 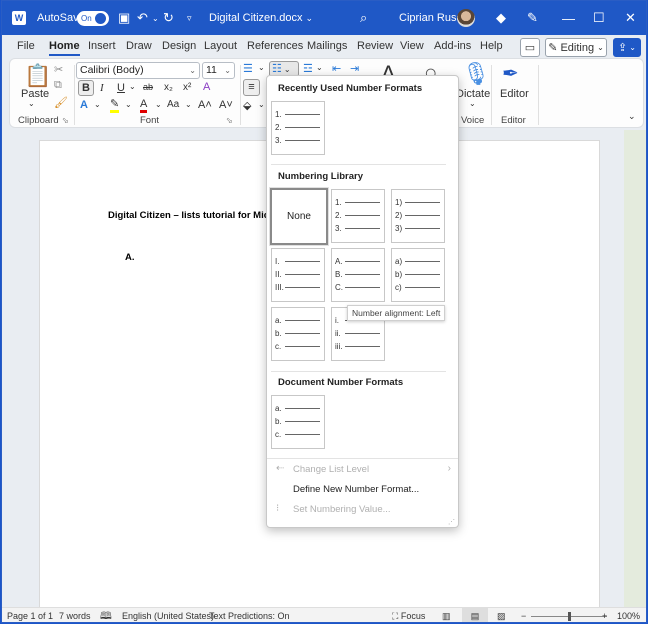 I want to click on print-layout-icon: ▤, so click(x=475, y=615).